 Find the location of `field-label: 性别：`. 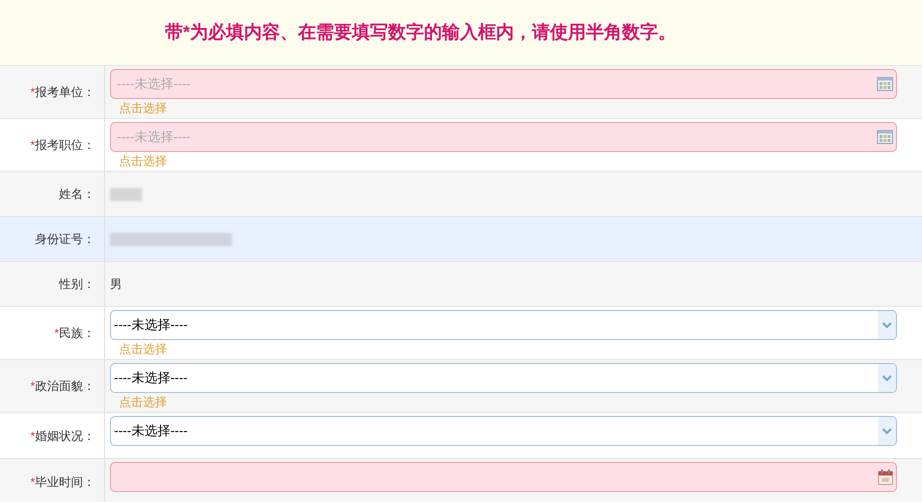

field-label: 性别： is located at coordinates (77, 284).